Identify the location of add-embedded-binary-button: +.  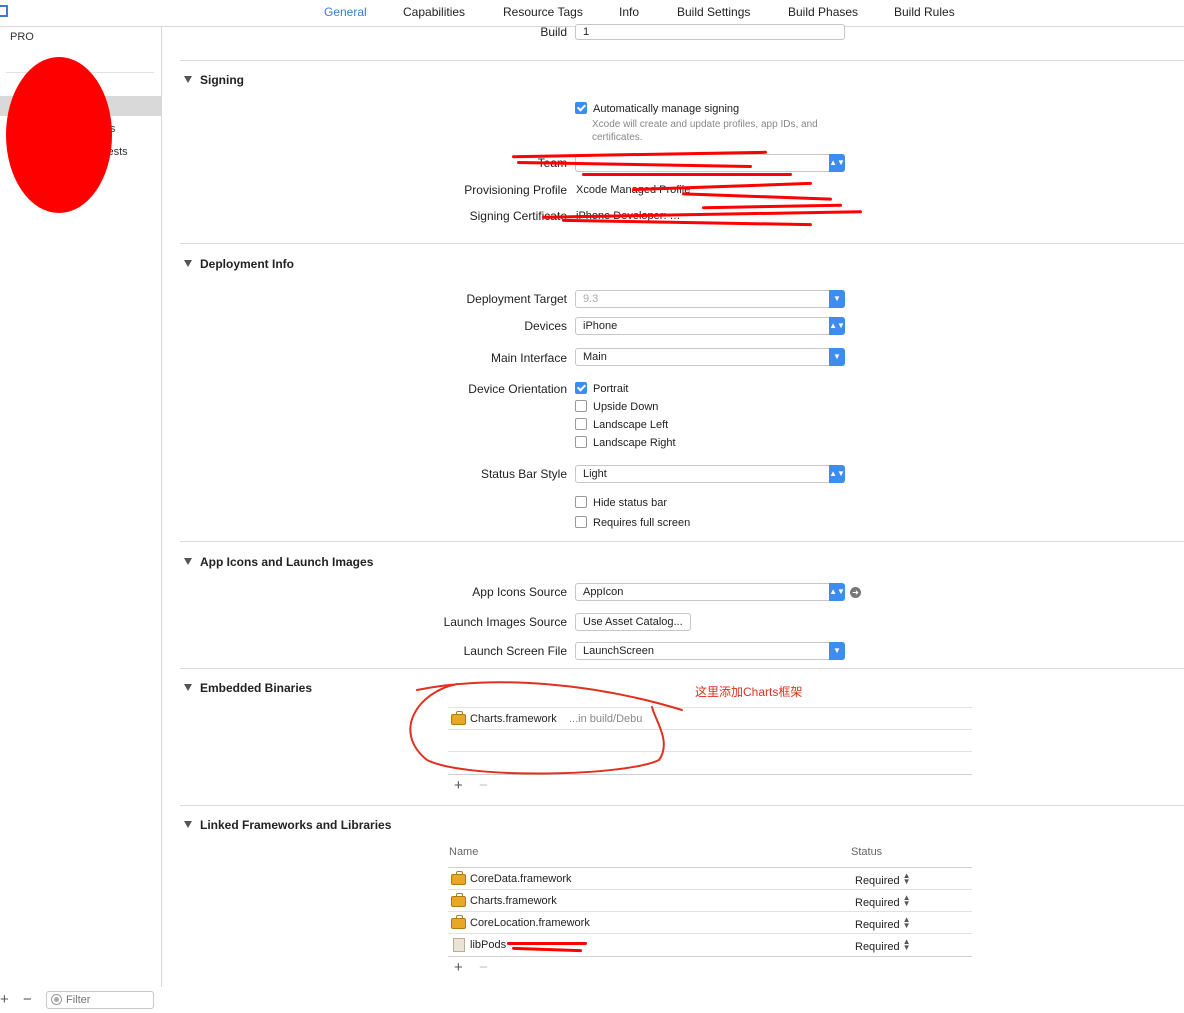
(458, 785).